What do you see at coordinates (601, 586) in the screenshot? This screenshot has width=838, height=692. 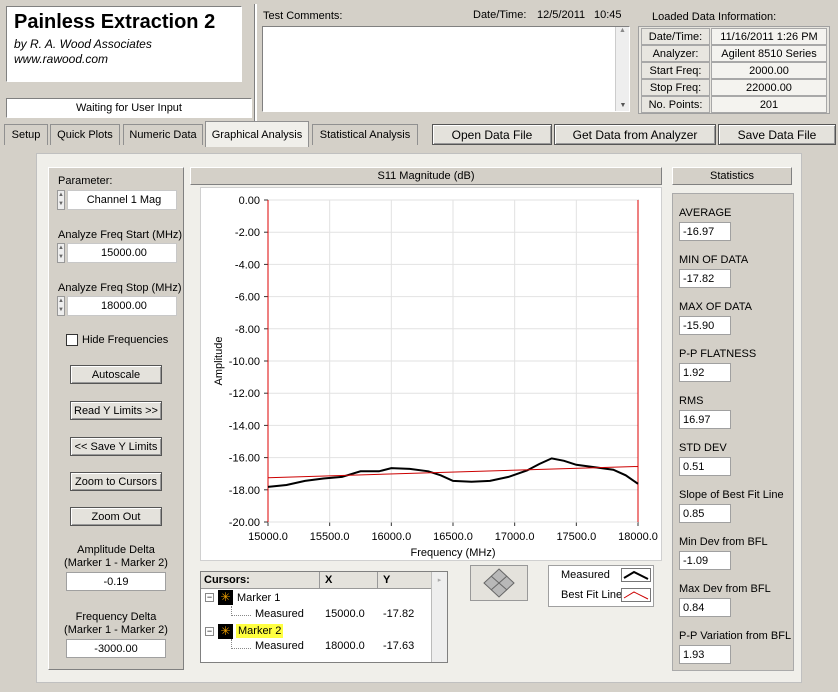 I see `plot-legend: Measured Best Fit Line` at bounding box center [601, 586].